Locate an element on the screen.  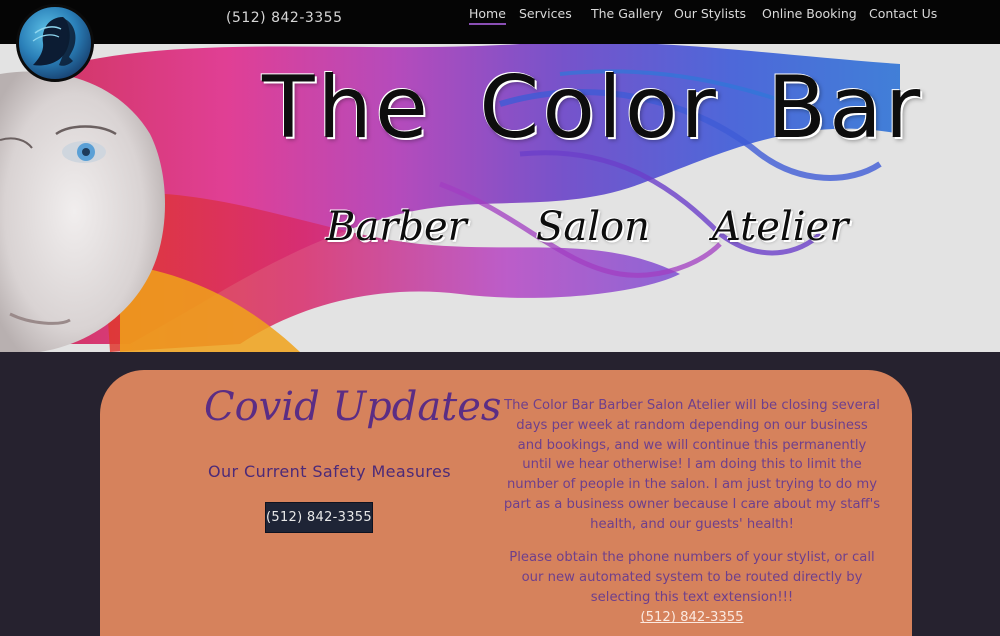
nav-contact: Contact Us is located at coordinates (903, 13).